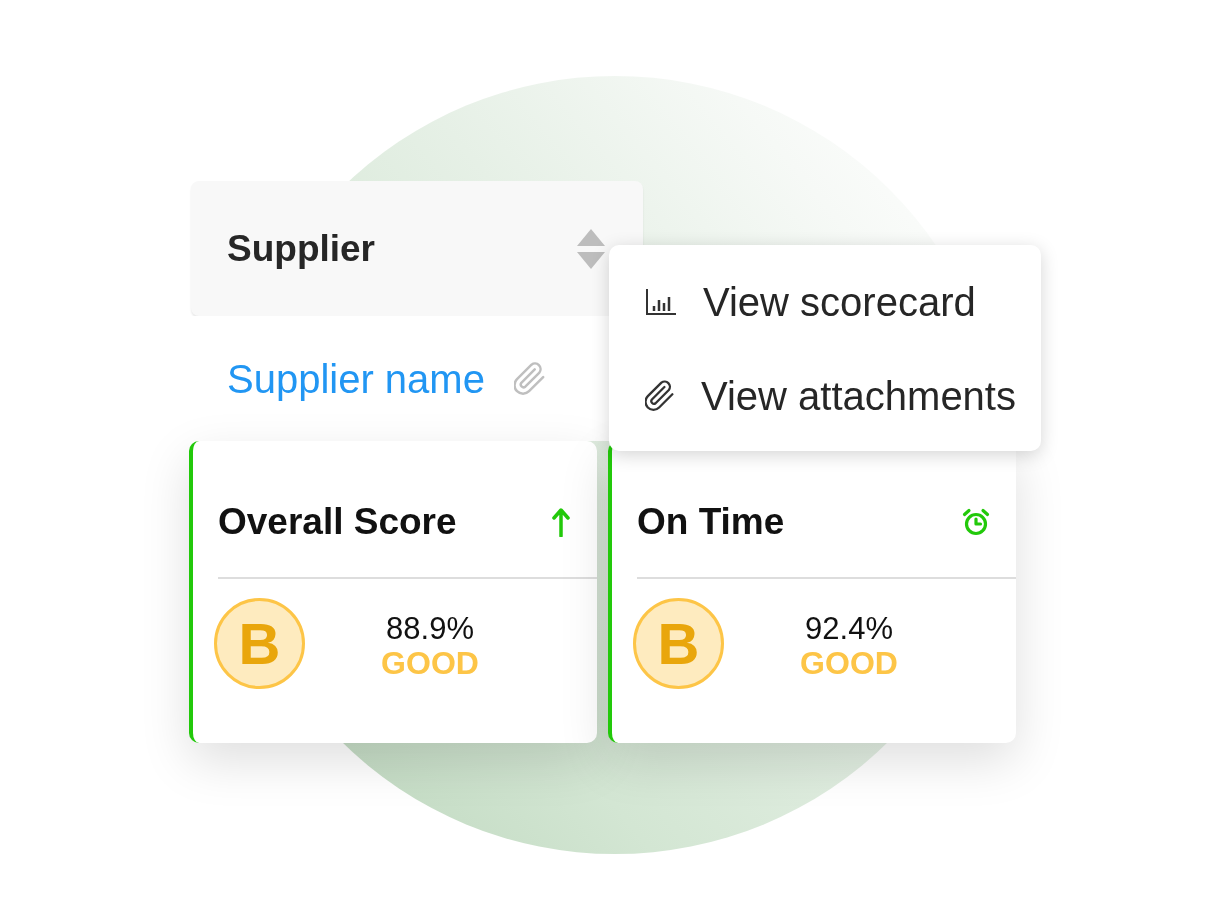 The width and height of the screenshot is (1232, 924). I want to click on alarm-clock-icon, so click(976, 522).